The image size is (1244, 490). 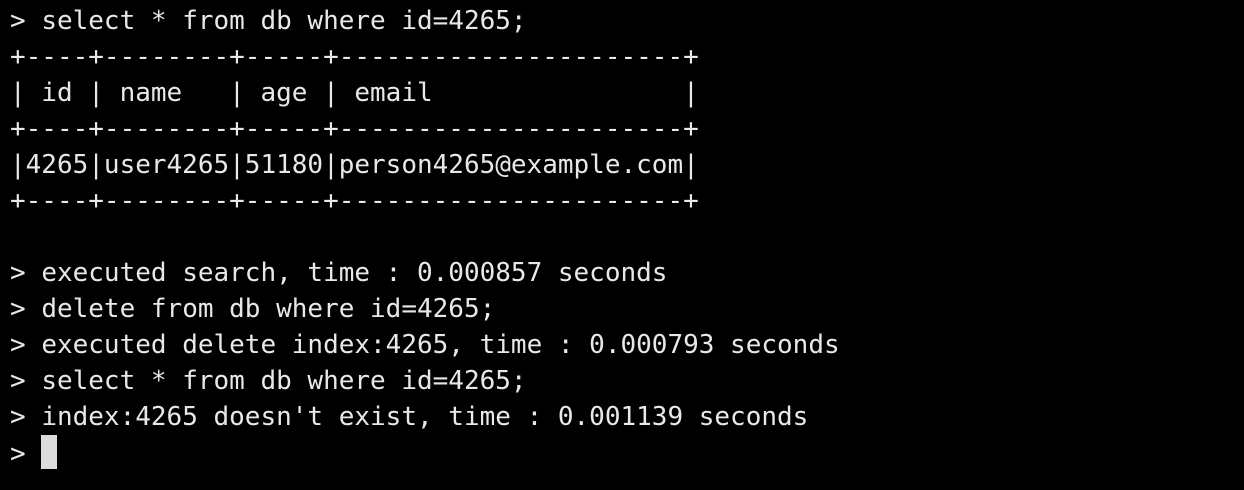 What do you see at coordinates (354, 273) in the screenshot?
I see `output-text: executed search, time : 0.000857 seconds` at bounding box center [354, 273].